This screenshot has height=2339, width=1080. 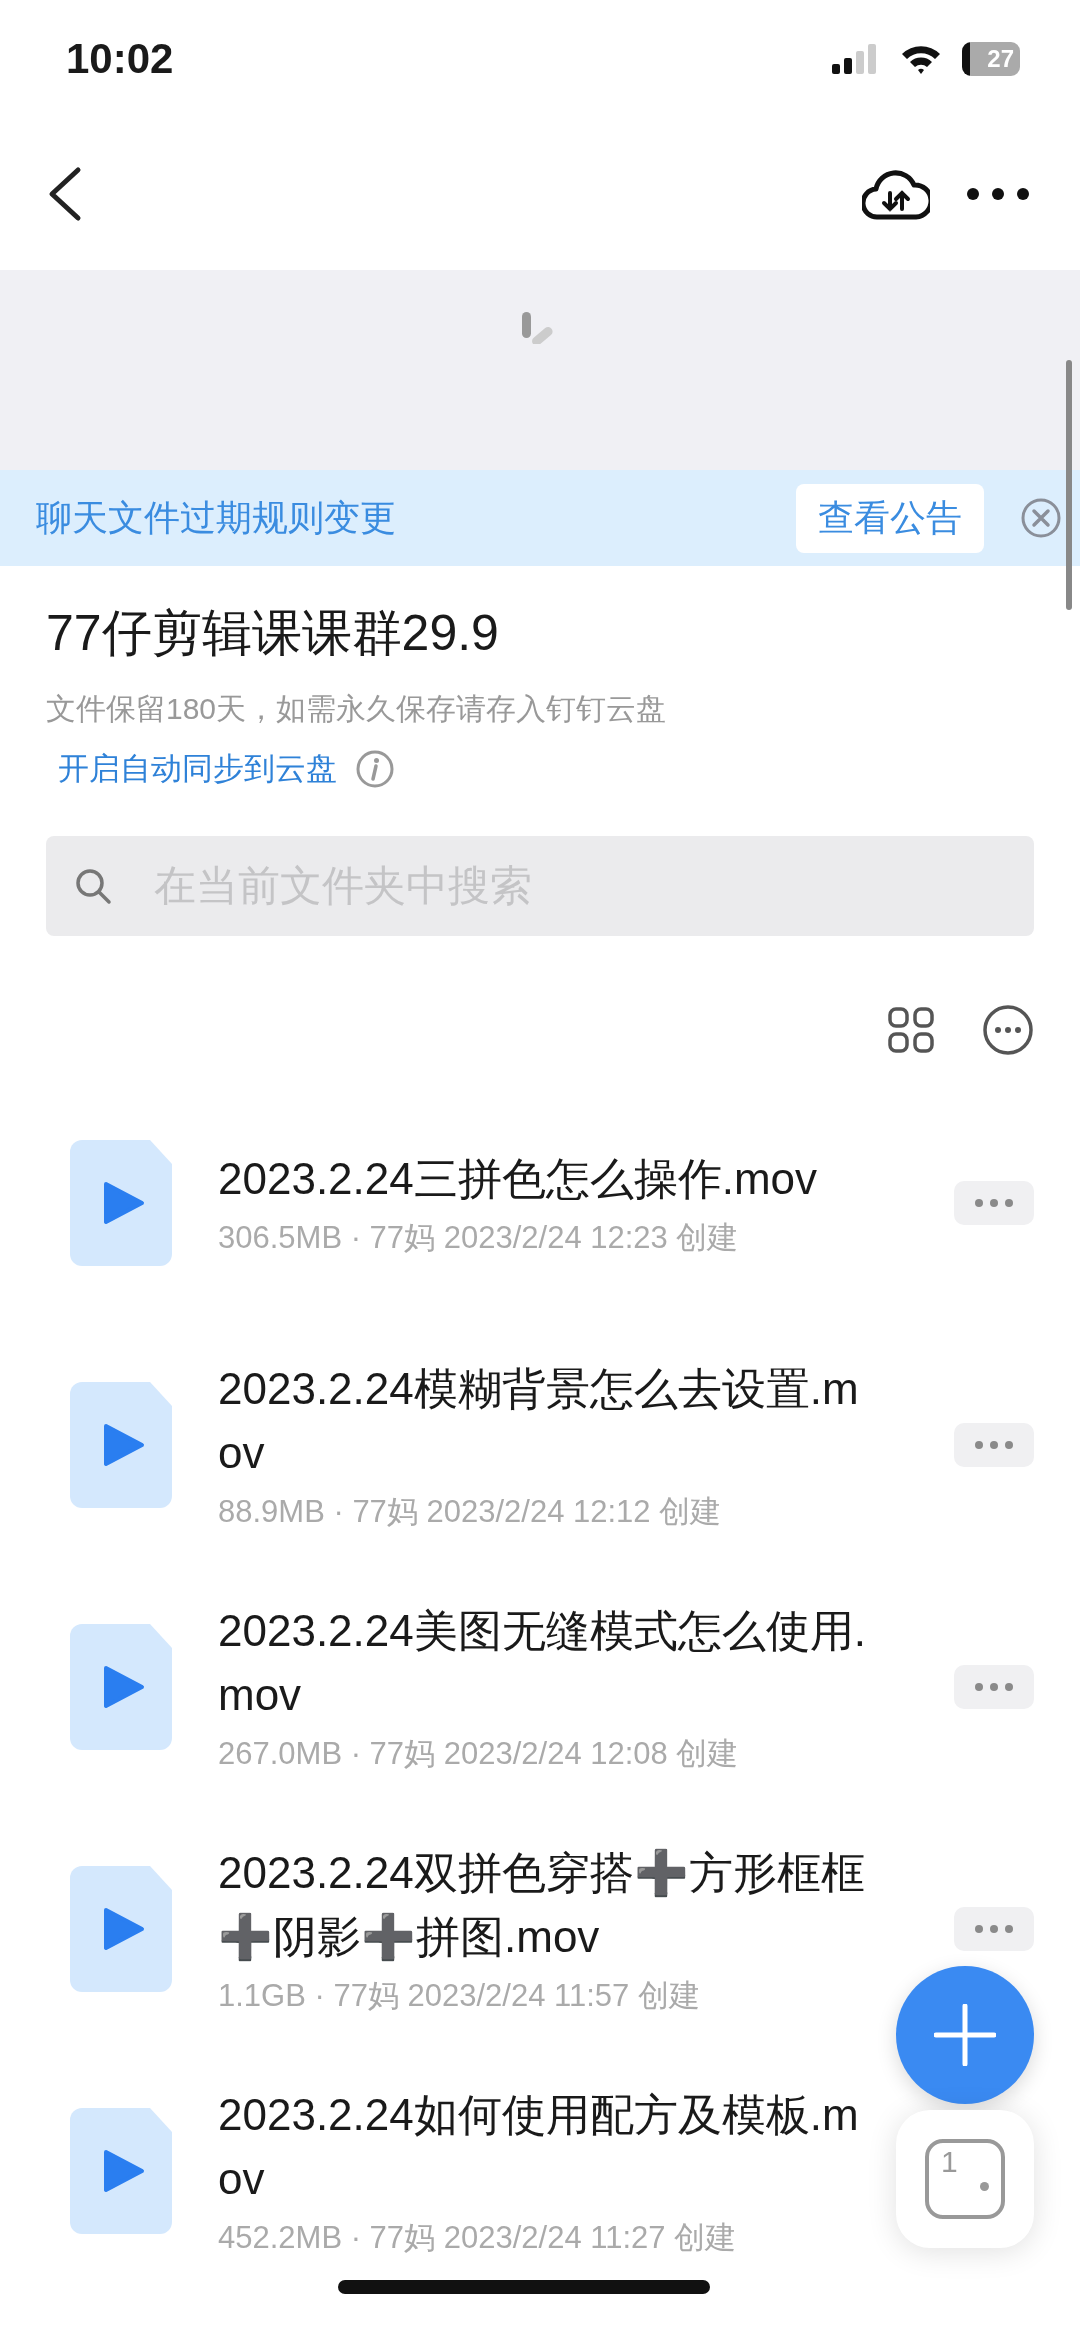 I want to click on file-meta: 88.9MB · 77妈 2023/2/24 12:12 创建, so click(x=470, y=1512).